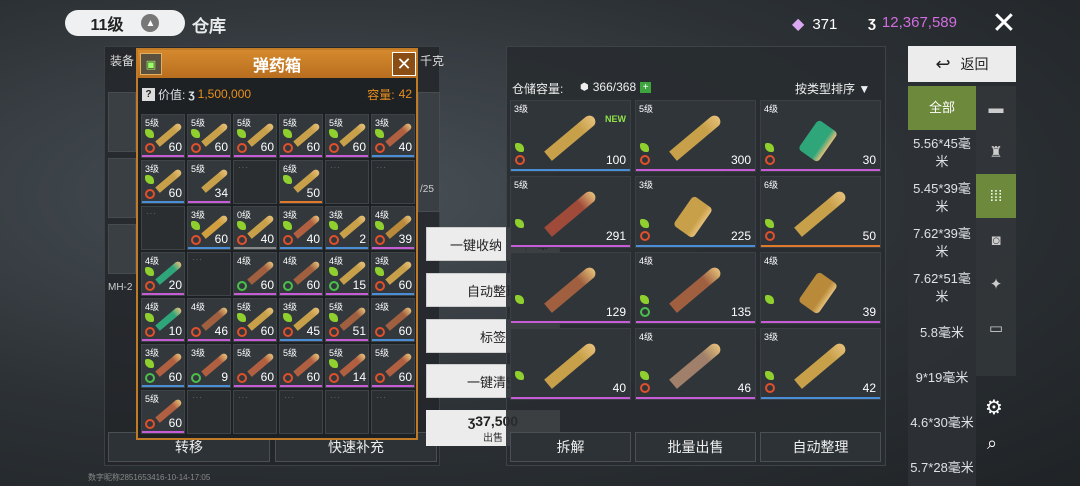  I want to click on warehouse-item: 4级 46, so click(695, 364).